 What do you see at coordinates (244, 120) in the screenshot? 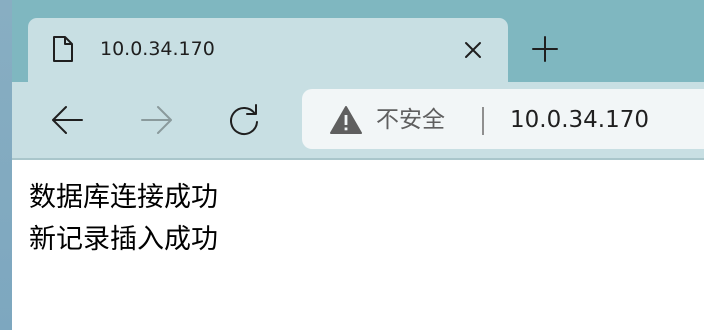
I see `reload-icon` at bounding box center [244, 120].